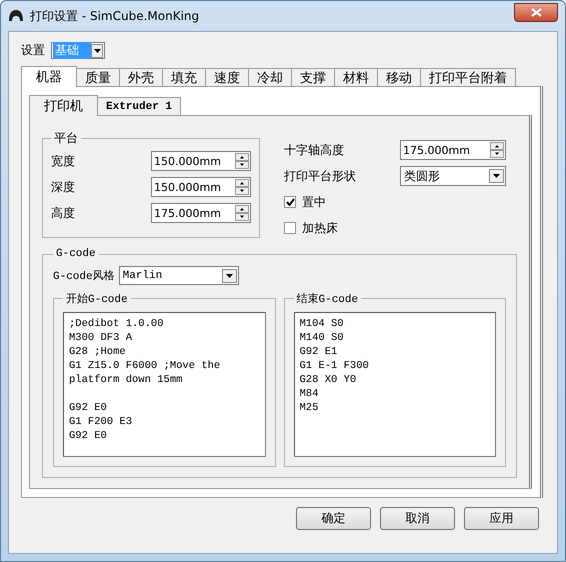 The image size is (566, 562). What do you see at coordinates (49, 76) in the screenshot?
I see `tab: 机器` at bounding box center [49, 76].